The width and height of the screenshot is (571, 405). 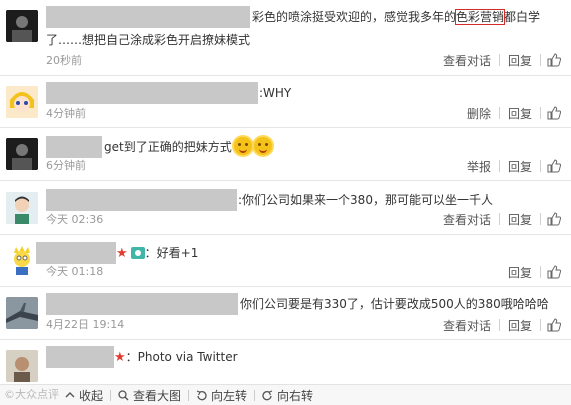 I want to click on comment-actions: 删除 回复, so click(x=510, y=113).